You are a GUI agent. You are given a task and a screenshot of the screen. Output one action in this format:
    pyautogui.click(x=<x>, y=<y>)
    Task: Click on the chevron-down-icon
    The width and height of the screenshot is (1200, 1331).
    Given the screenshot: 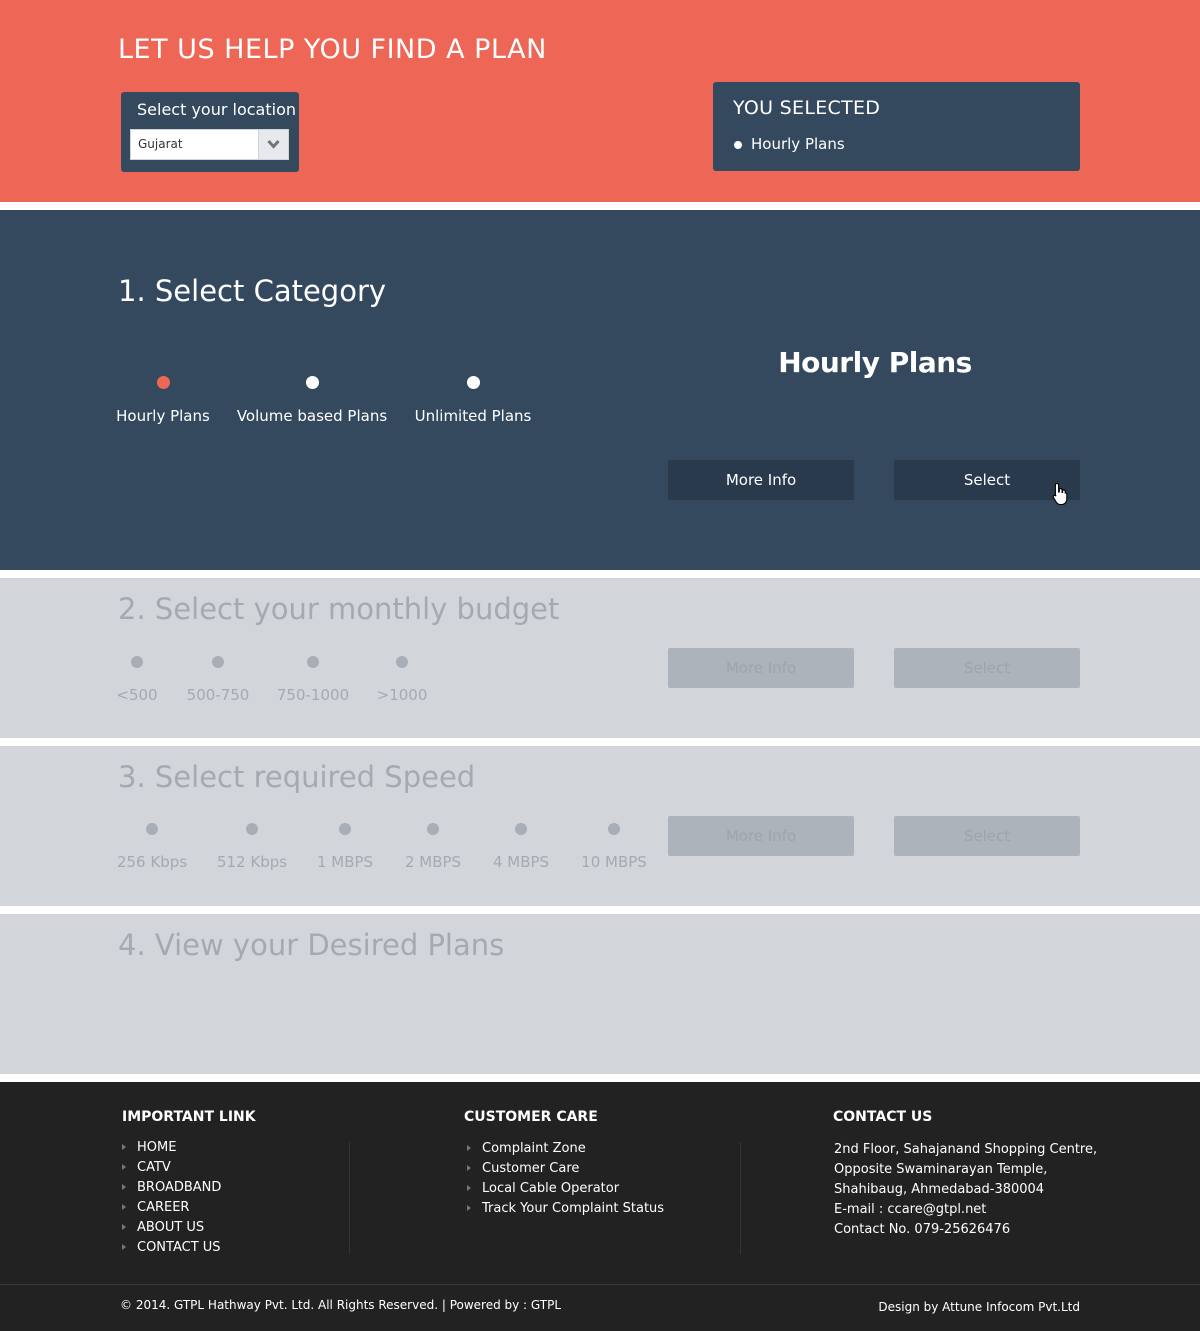 What is the action you would take?
    pyautogui.click(x=273, y=144)
    